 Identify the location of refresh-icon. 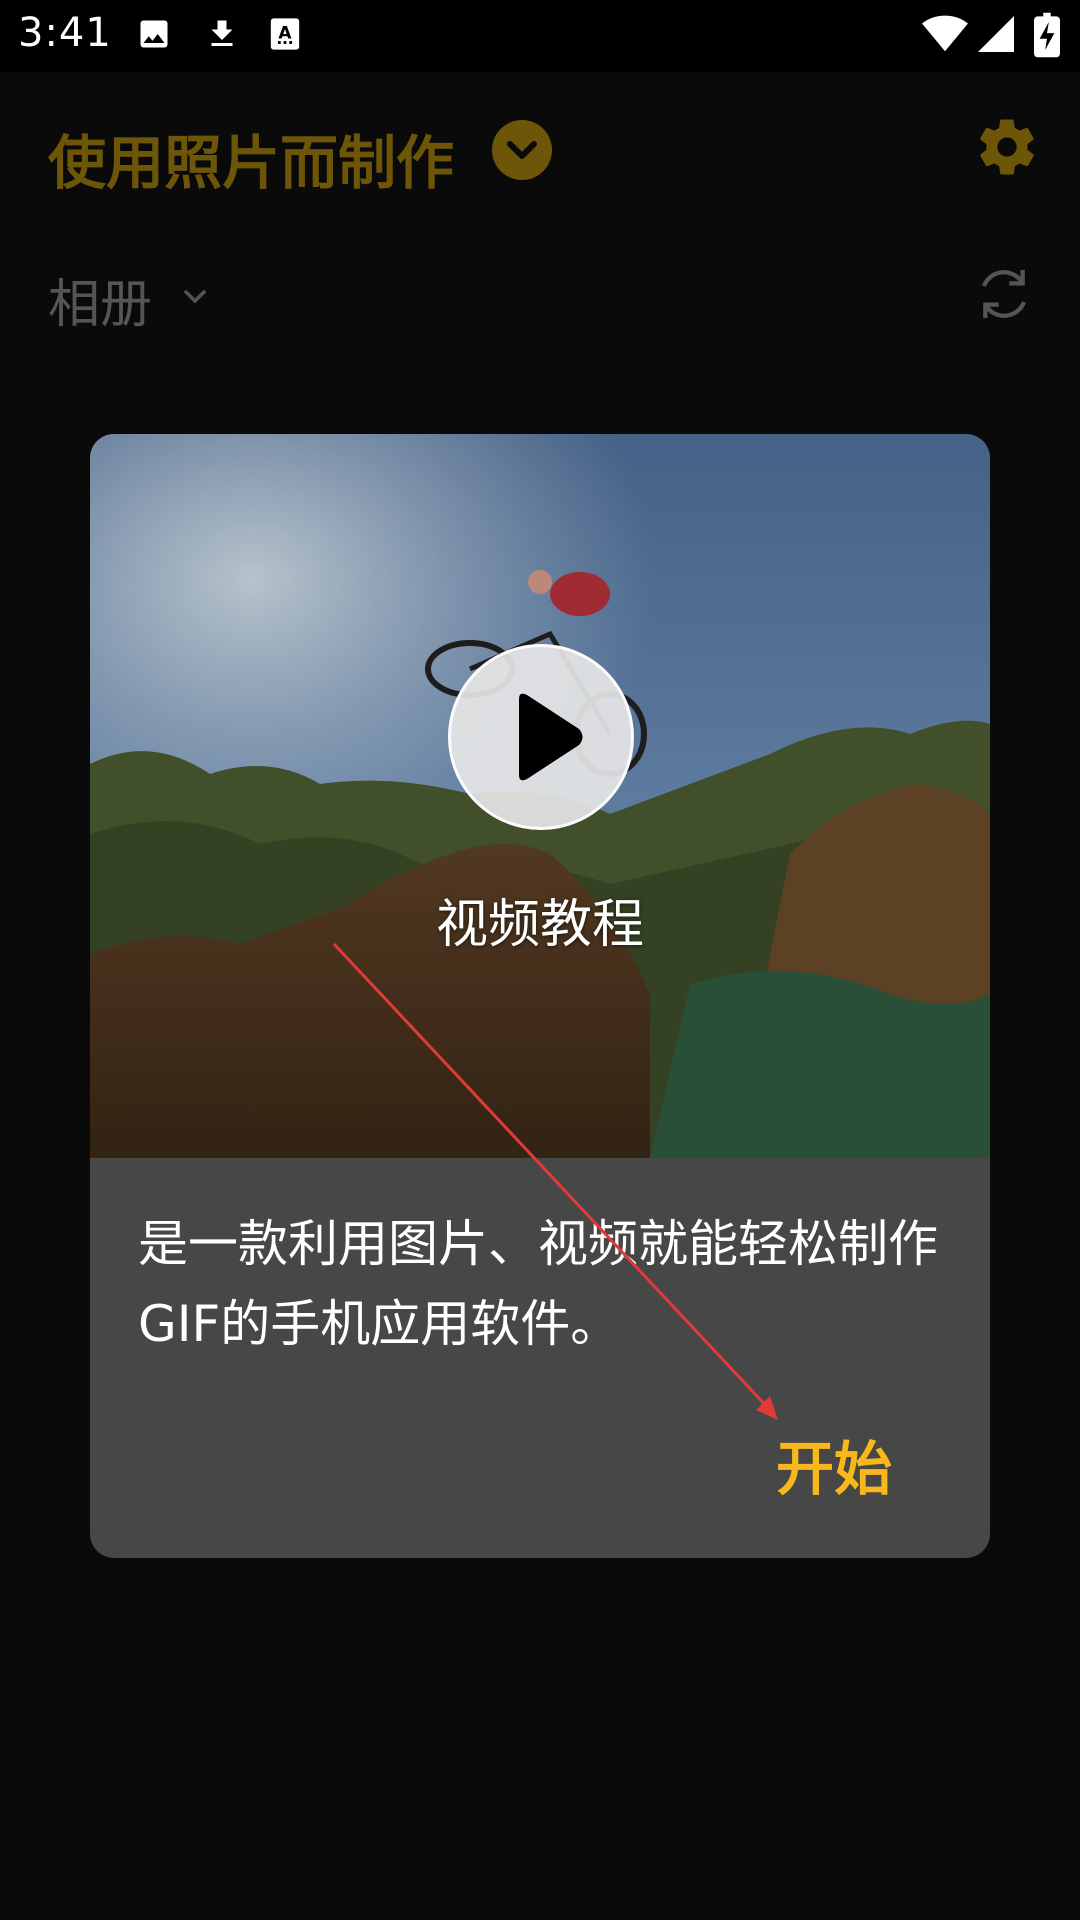
(1004, 294).